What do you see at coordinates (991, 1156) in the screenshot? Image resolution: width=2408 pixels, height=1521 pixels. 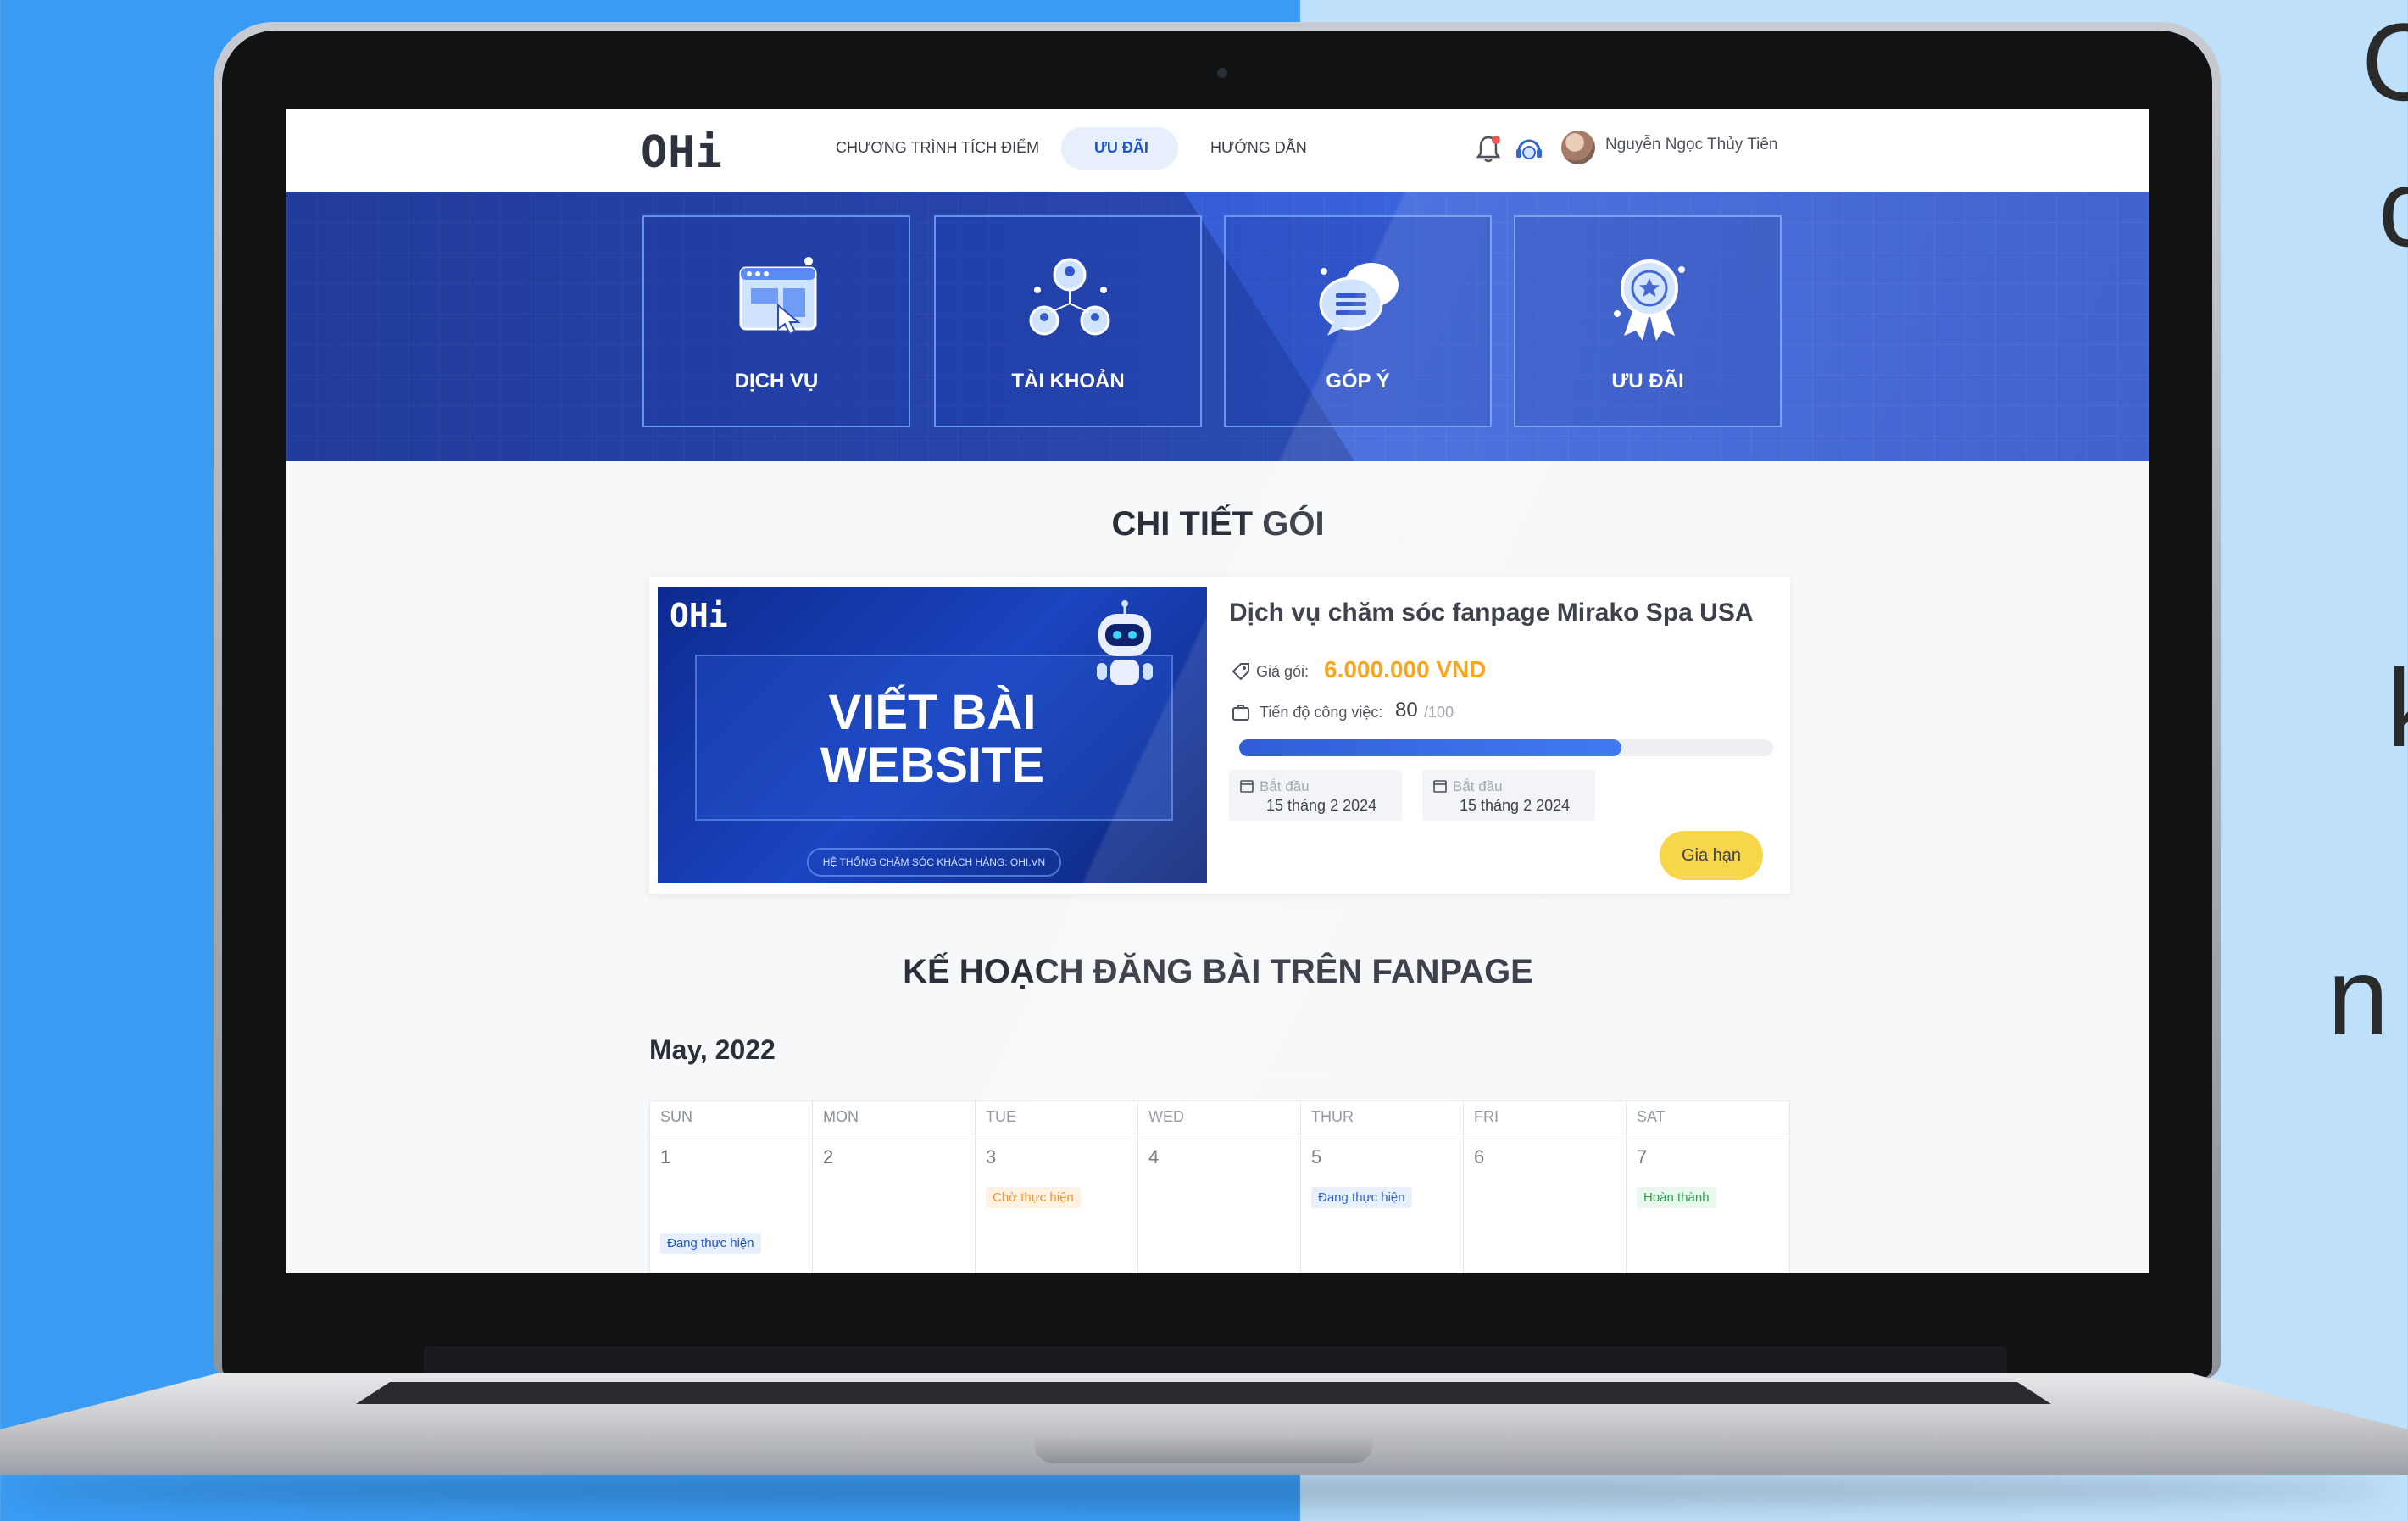 I see `calendar-day-number: 3` at bounding box center [991, 1156].